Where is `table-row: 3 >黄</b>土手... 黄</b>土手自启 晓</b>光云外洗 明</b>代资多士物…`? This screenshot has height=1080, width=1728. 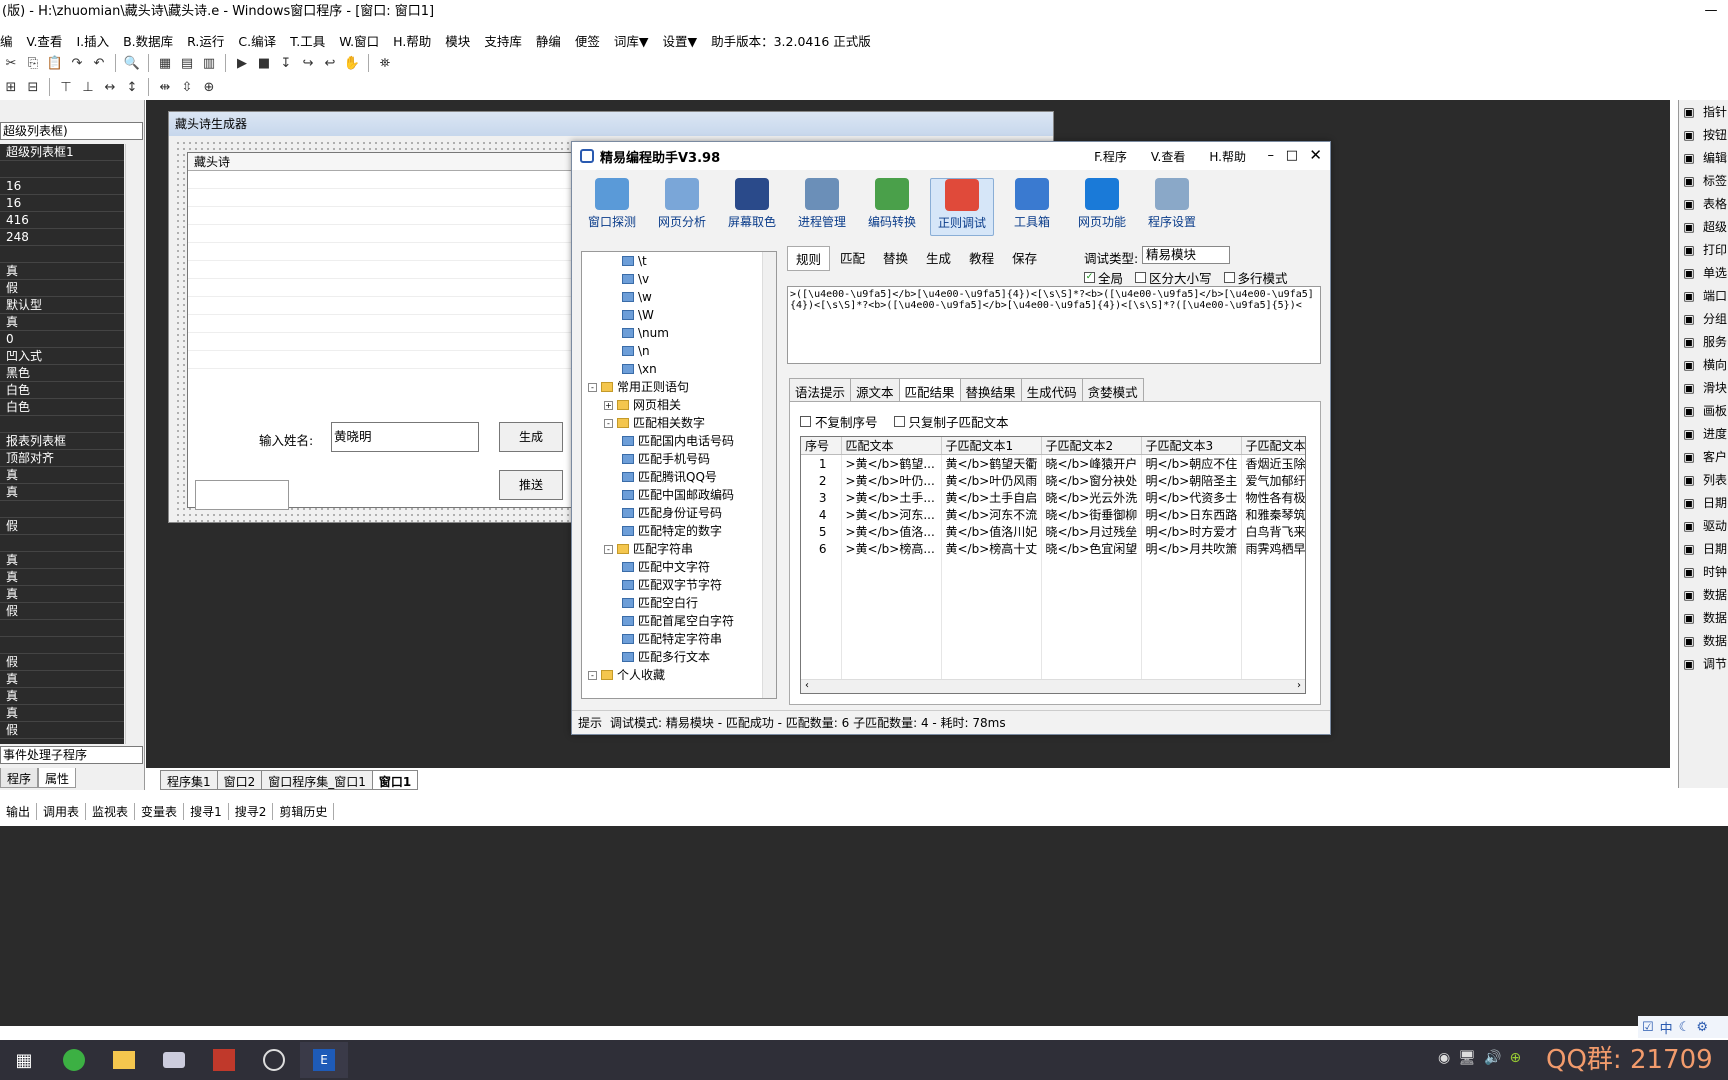
table-row: 3 >黄</b>土手... 黄</b>土手自启 晓</b>光云外洗 明</b>代资多士物… is located at coordinates (1053, 497).